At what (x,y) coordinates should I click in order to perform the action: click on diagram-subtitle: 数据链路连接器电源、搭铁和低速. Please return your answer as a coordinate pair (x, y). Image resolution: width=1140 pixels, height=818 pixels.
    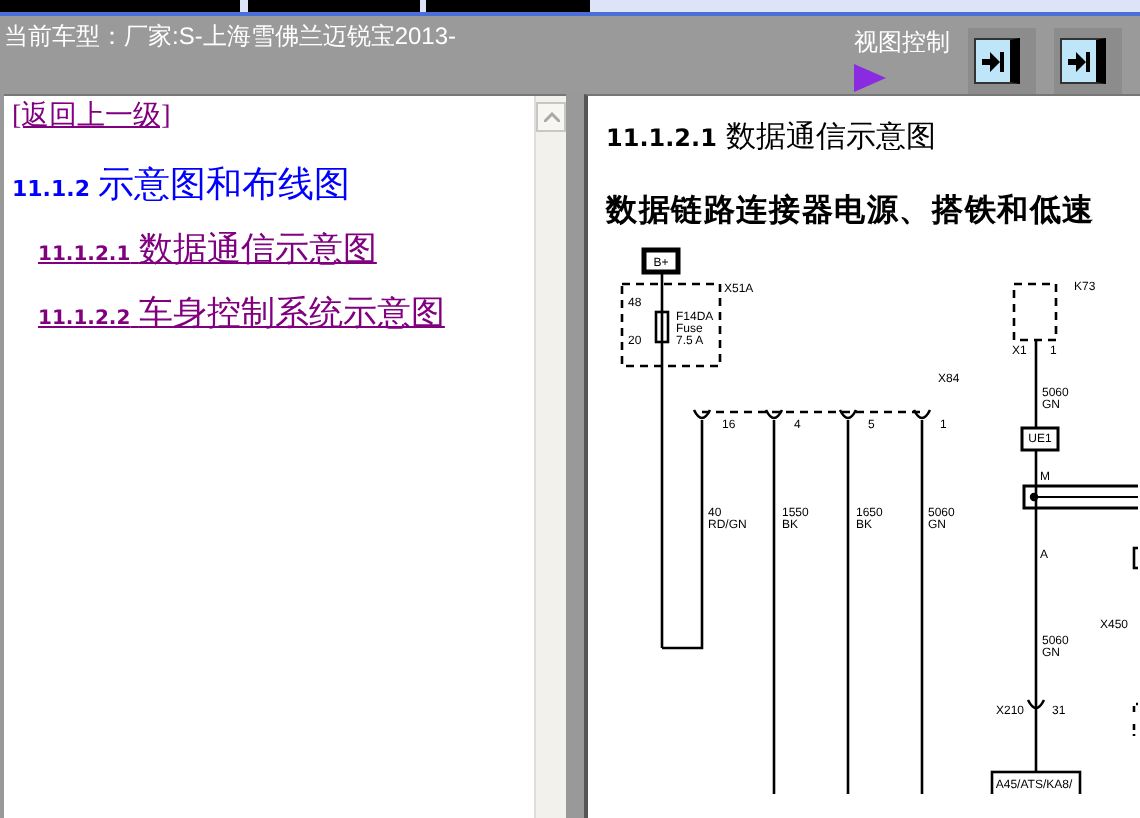
    Looking at the image, I should click on (851, 211).